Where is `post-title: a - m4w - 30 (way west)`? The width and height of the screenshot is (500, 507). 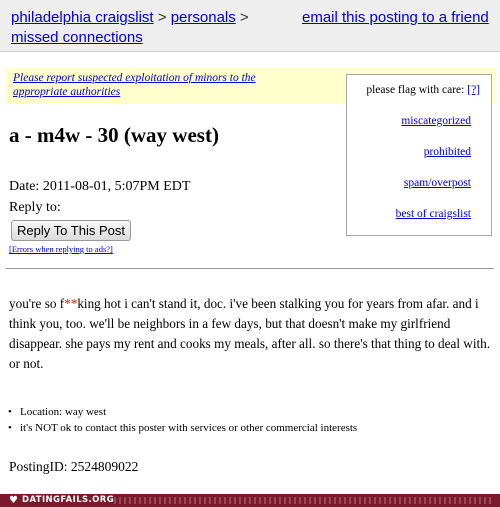 post-title: a - m4w - 30 (way west) is located at coordinates (114, 135).